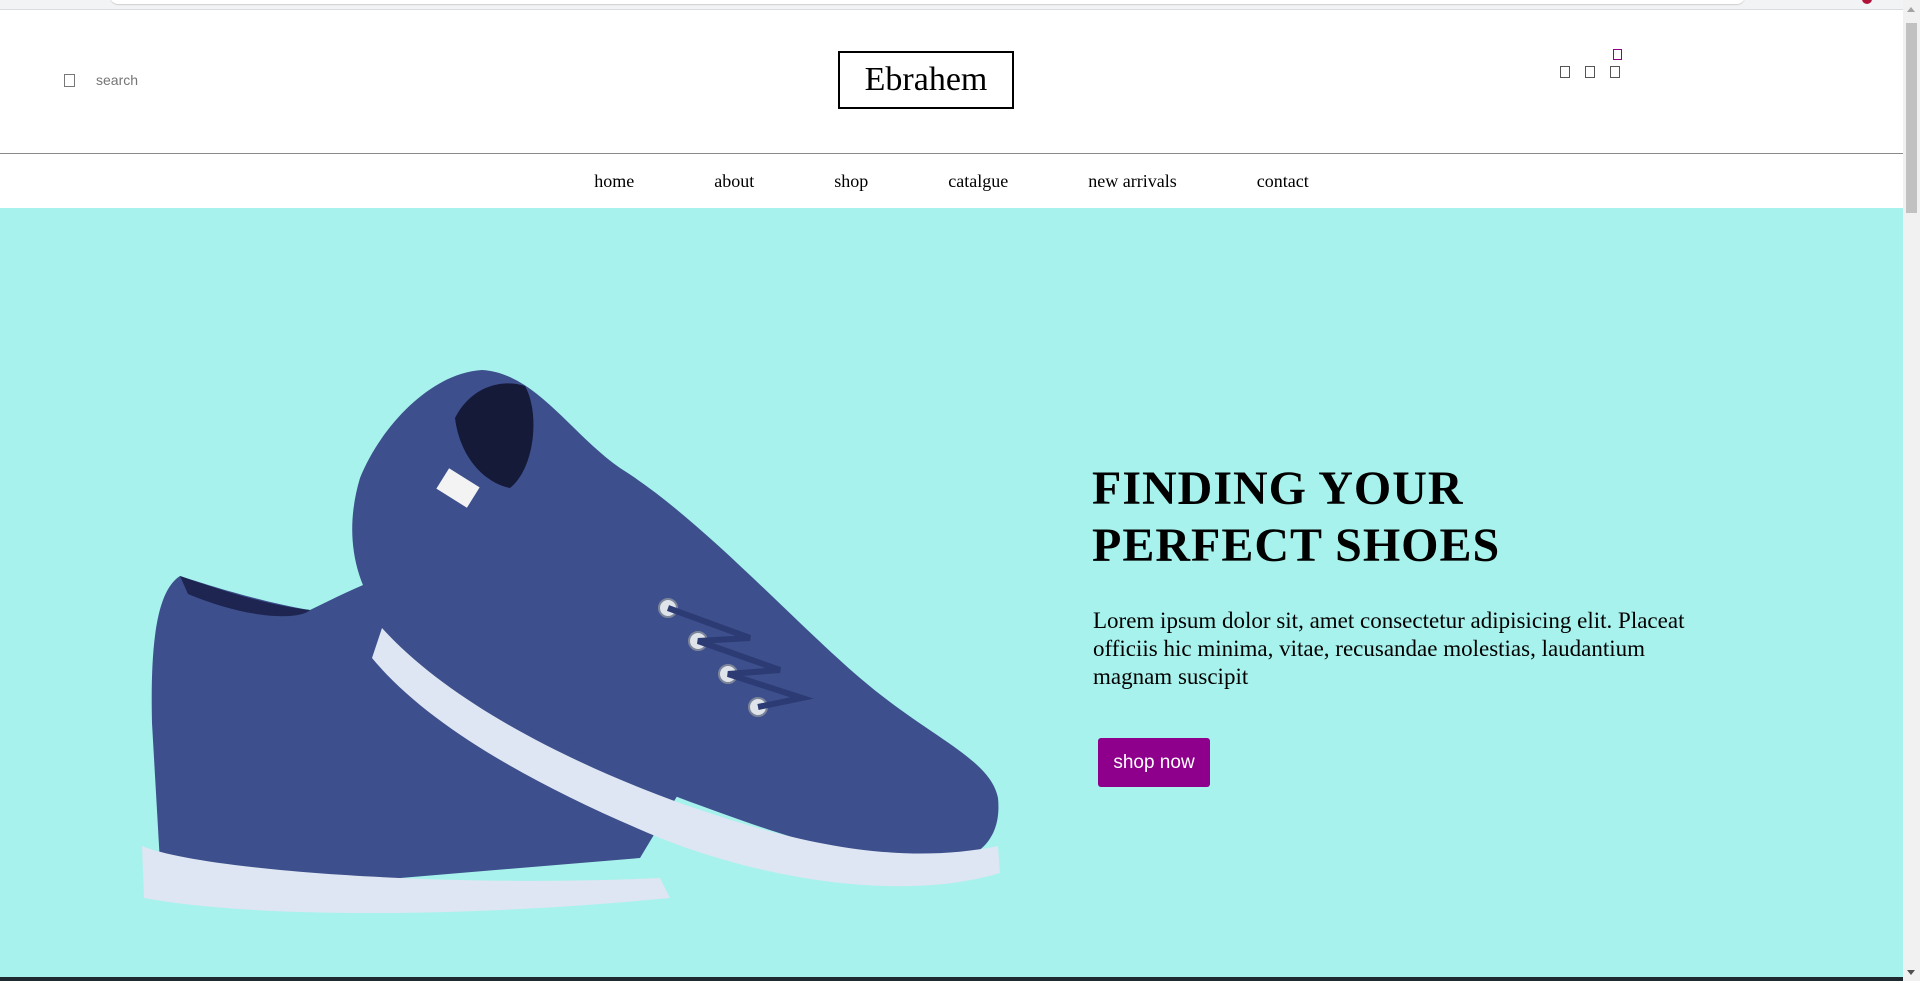 The height and width of the screenshot is (981, 1920). I want to click on nav-catalogue: catalgue, so click(978, 181).